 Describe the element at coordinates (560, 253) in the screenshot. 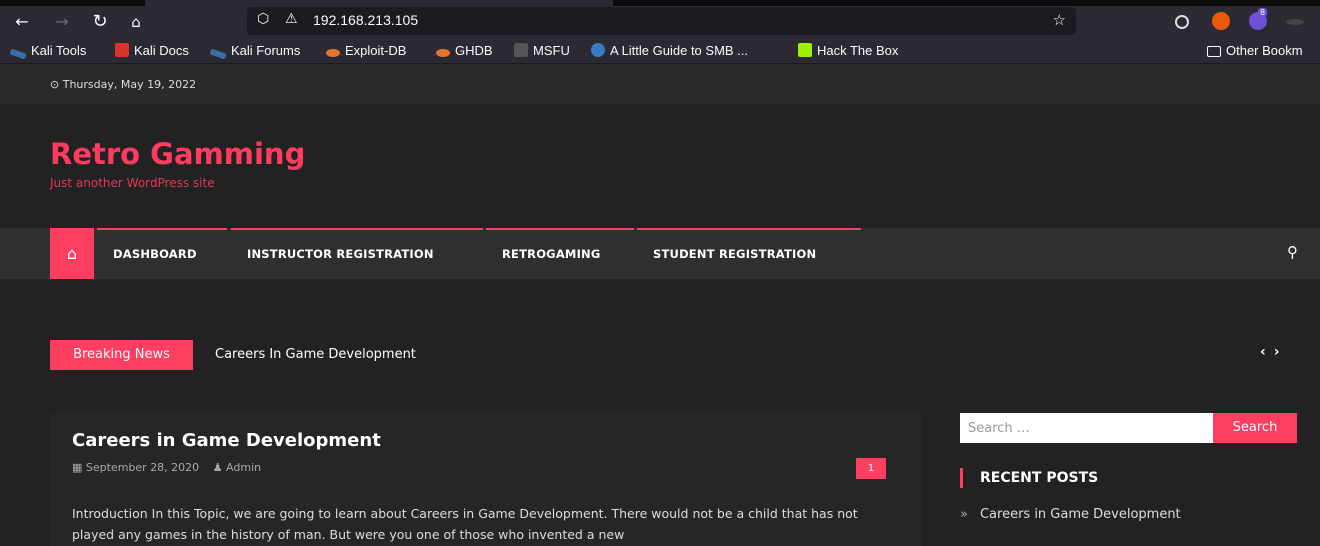

I see `menu-item-retrogaming: RETROGAMING` at that location.